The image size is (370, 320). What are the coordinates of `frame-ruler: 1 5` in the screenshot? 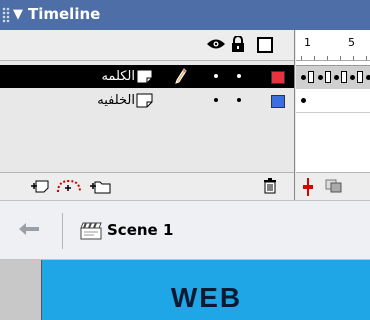 It's located at (333, 45).